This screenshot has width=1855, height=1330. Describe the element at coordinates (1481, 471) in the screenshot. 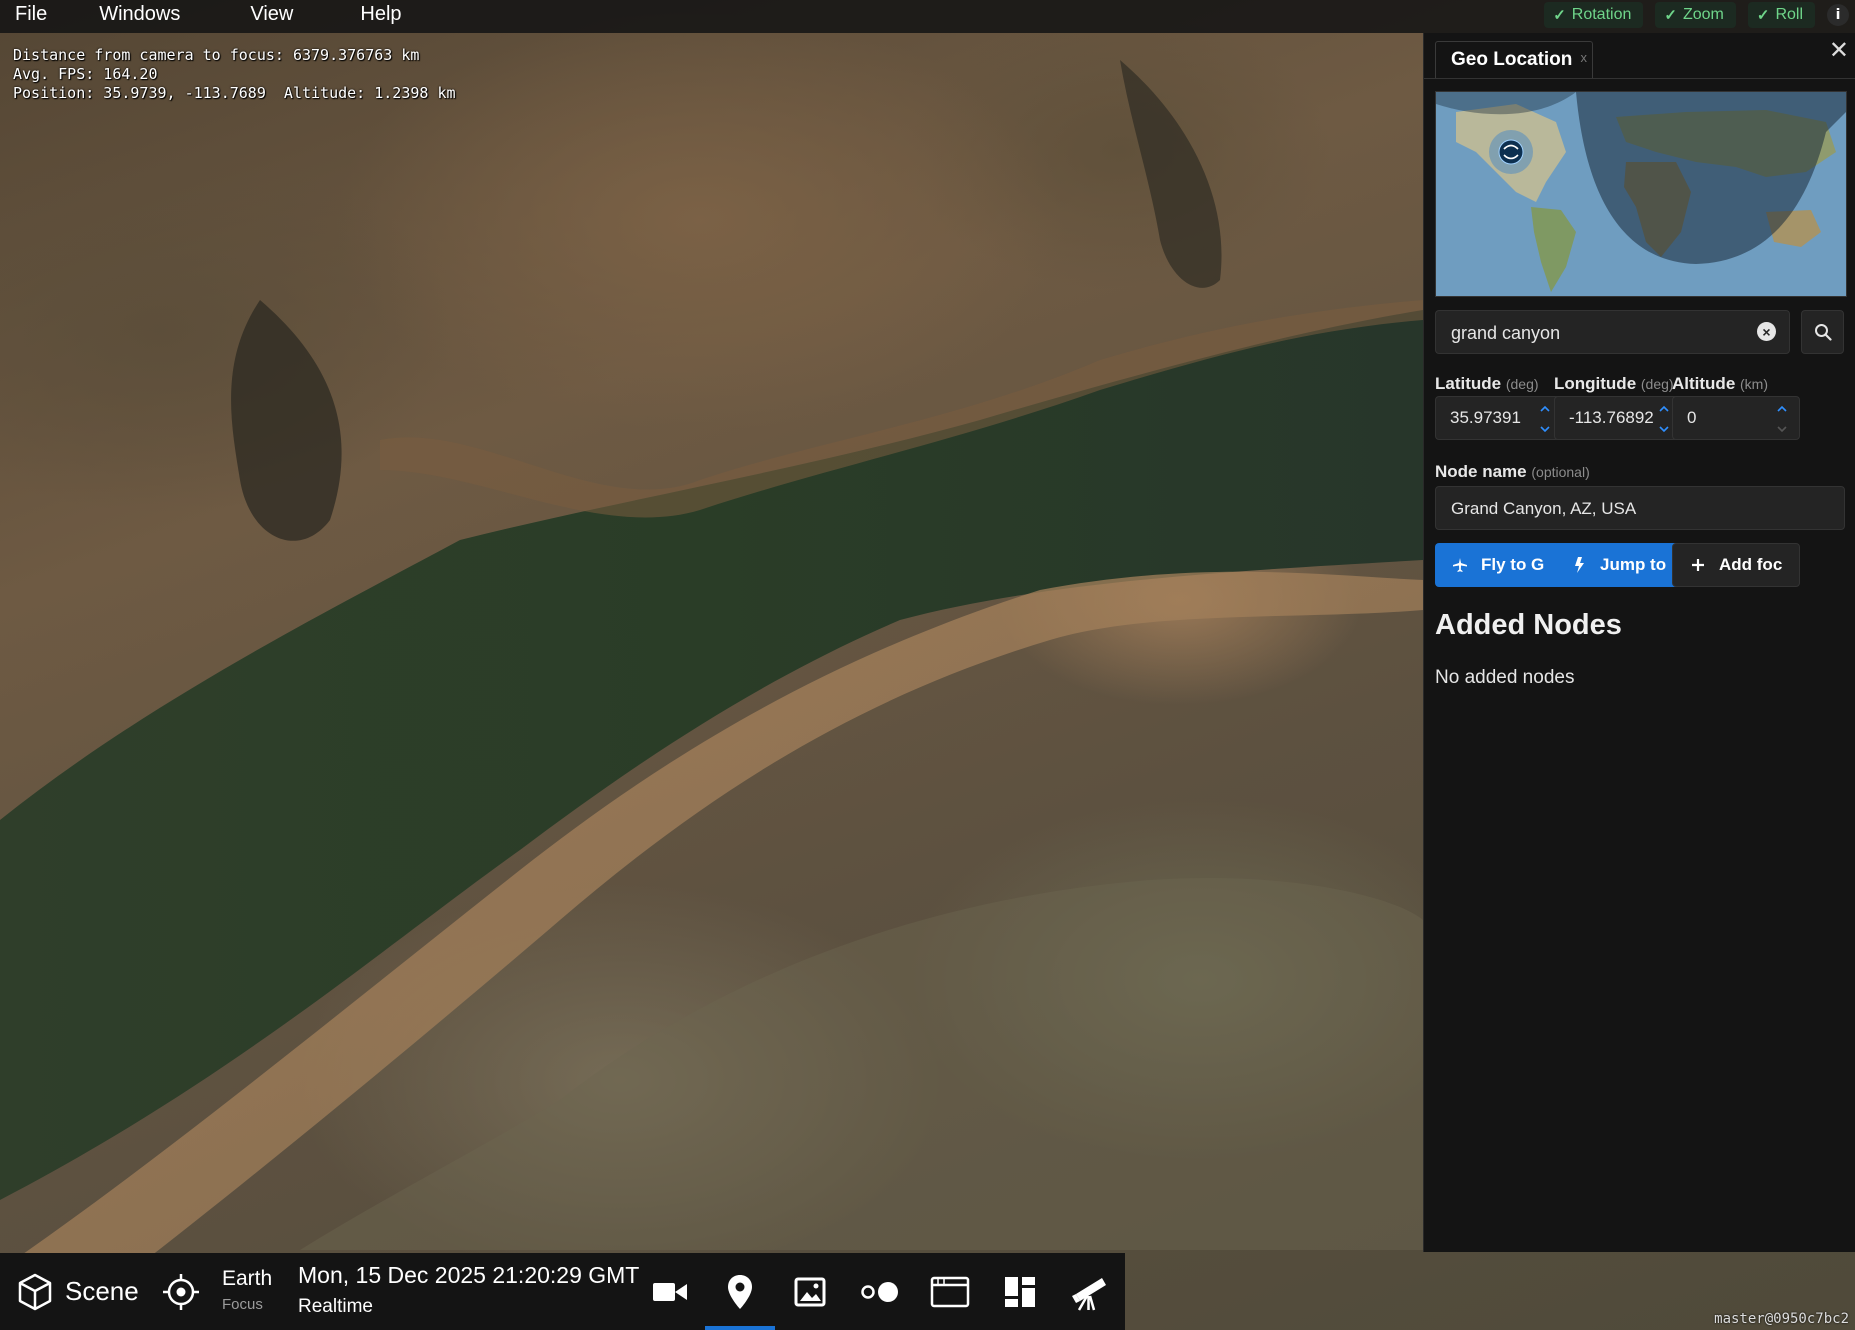

I see `node-name-label-text: Node name` at that location.